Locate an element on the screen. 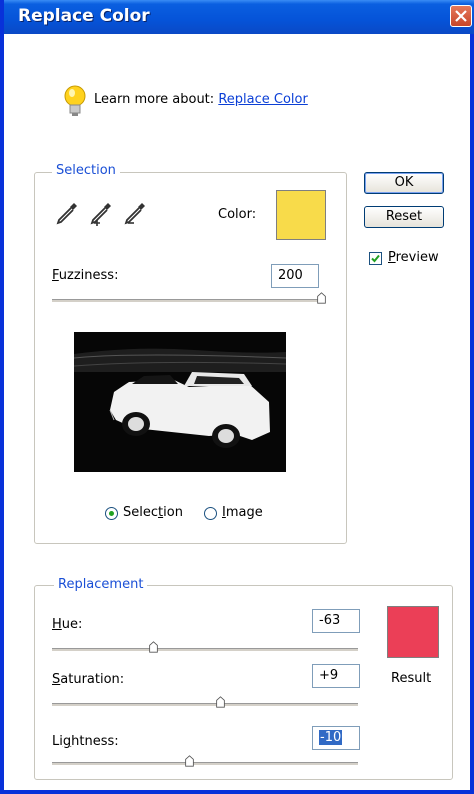  saturation-slider-track is located at coordinates (205, 705).